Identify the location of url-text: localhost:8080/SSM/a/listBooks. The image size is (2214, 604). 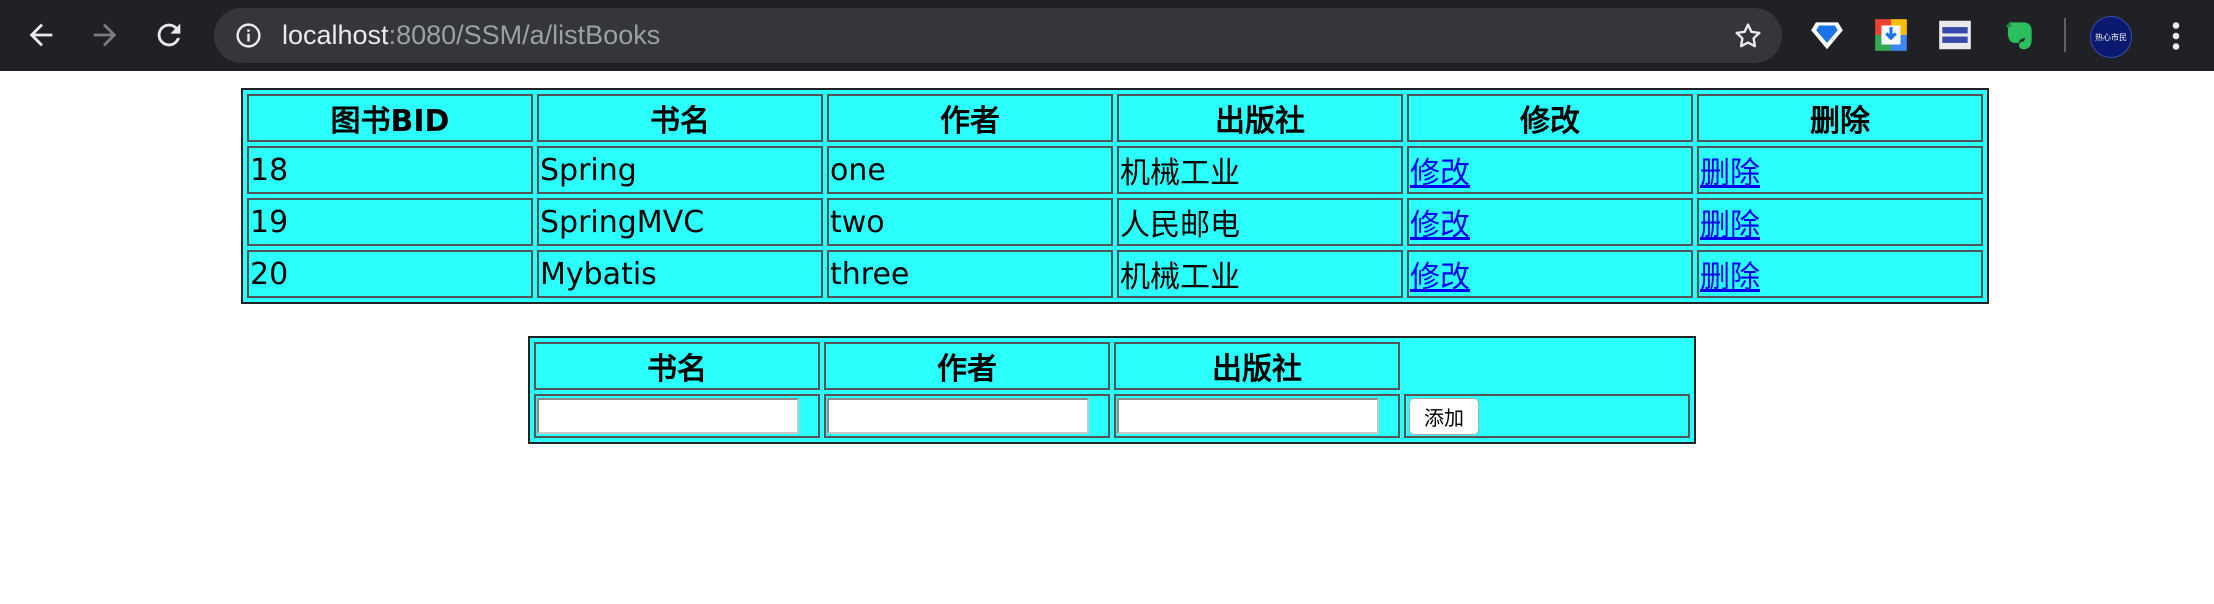
(471, 35).